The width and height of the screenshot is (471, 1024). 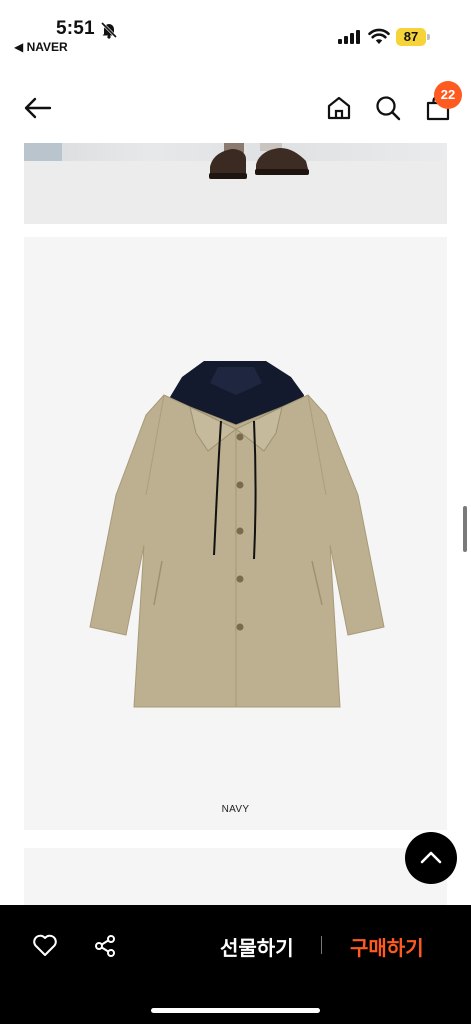 I want to click on home-icon, so click(x=339, y=108).